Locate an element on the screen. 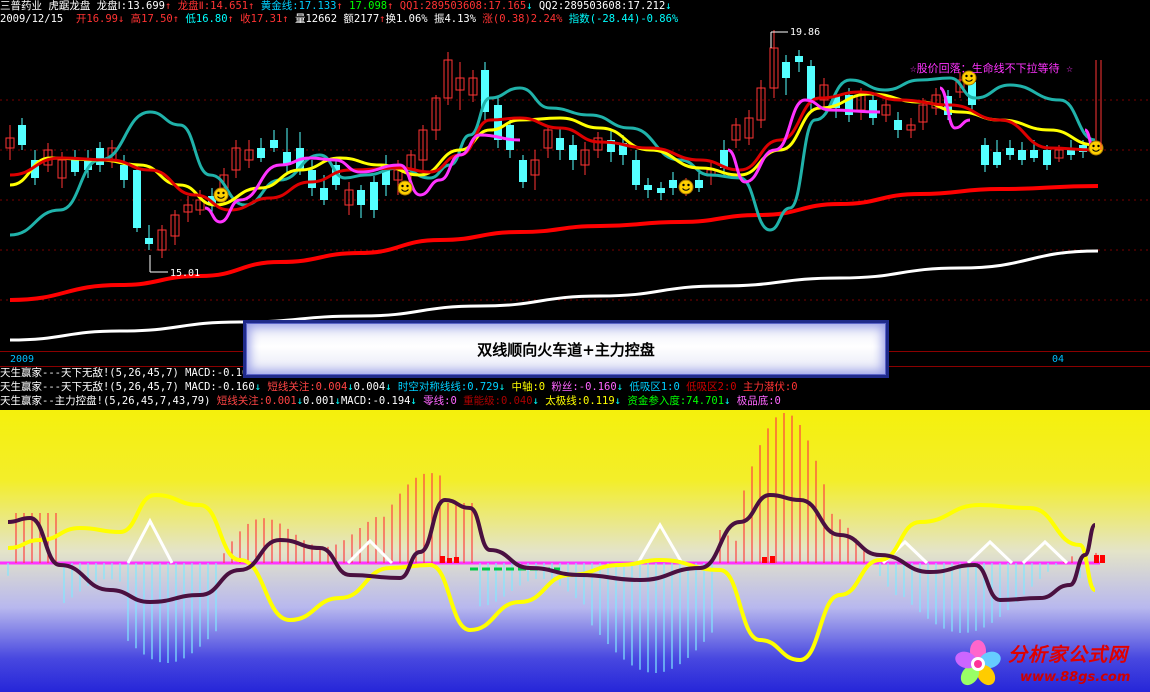  index-value: (-28.44)-0.86% is located at coordinates (634, 19).